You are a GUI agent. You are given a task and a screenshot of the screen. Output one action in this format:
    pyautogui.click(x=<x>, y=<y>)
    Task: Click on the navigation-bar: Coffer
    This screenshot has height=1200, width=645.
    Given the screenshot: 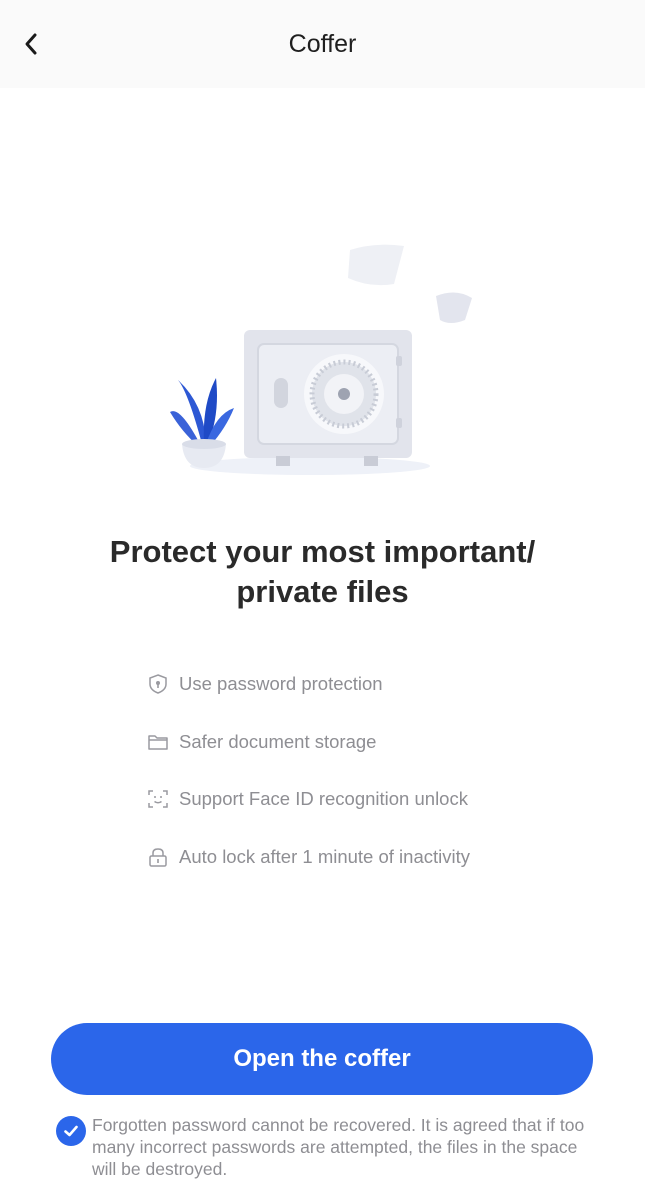 What is the action you would take?
    pyautogui.click(x=322, y=44)
    